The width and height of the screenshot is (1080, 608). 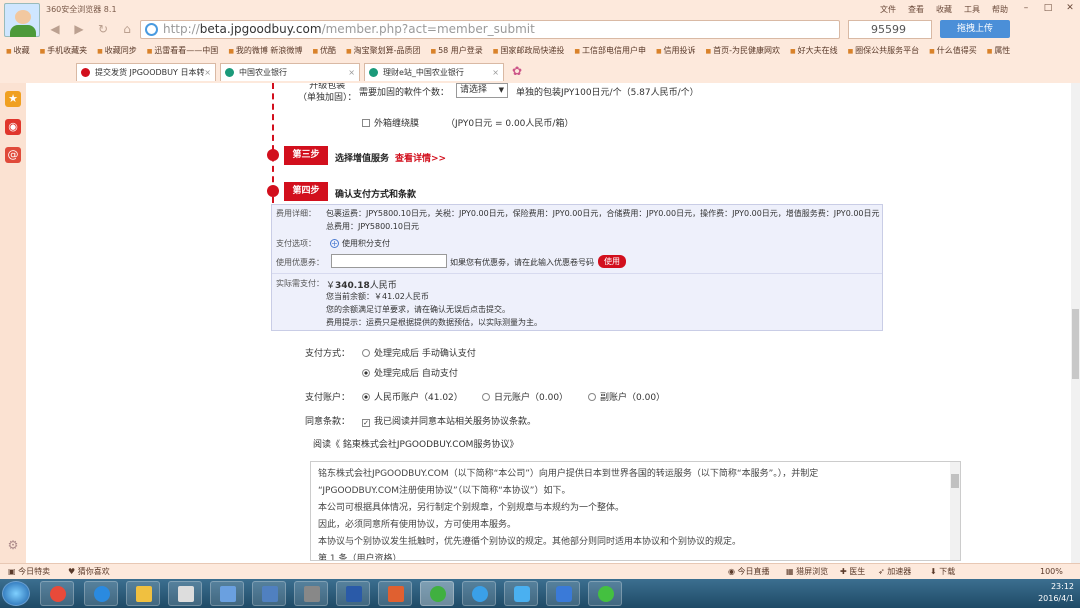 What do you see at coordinates (814, 50) in the screenshot?
I see `favorite-item: 好大夫在线` at bounding box center [814, 50].